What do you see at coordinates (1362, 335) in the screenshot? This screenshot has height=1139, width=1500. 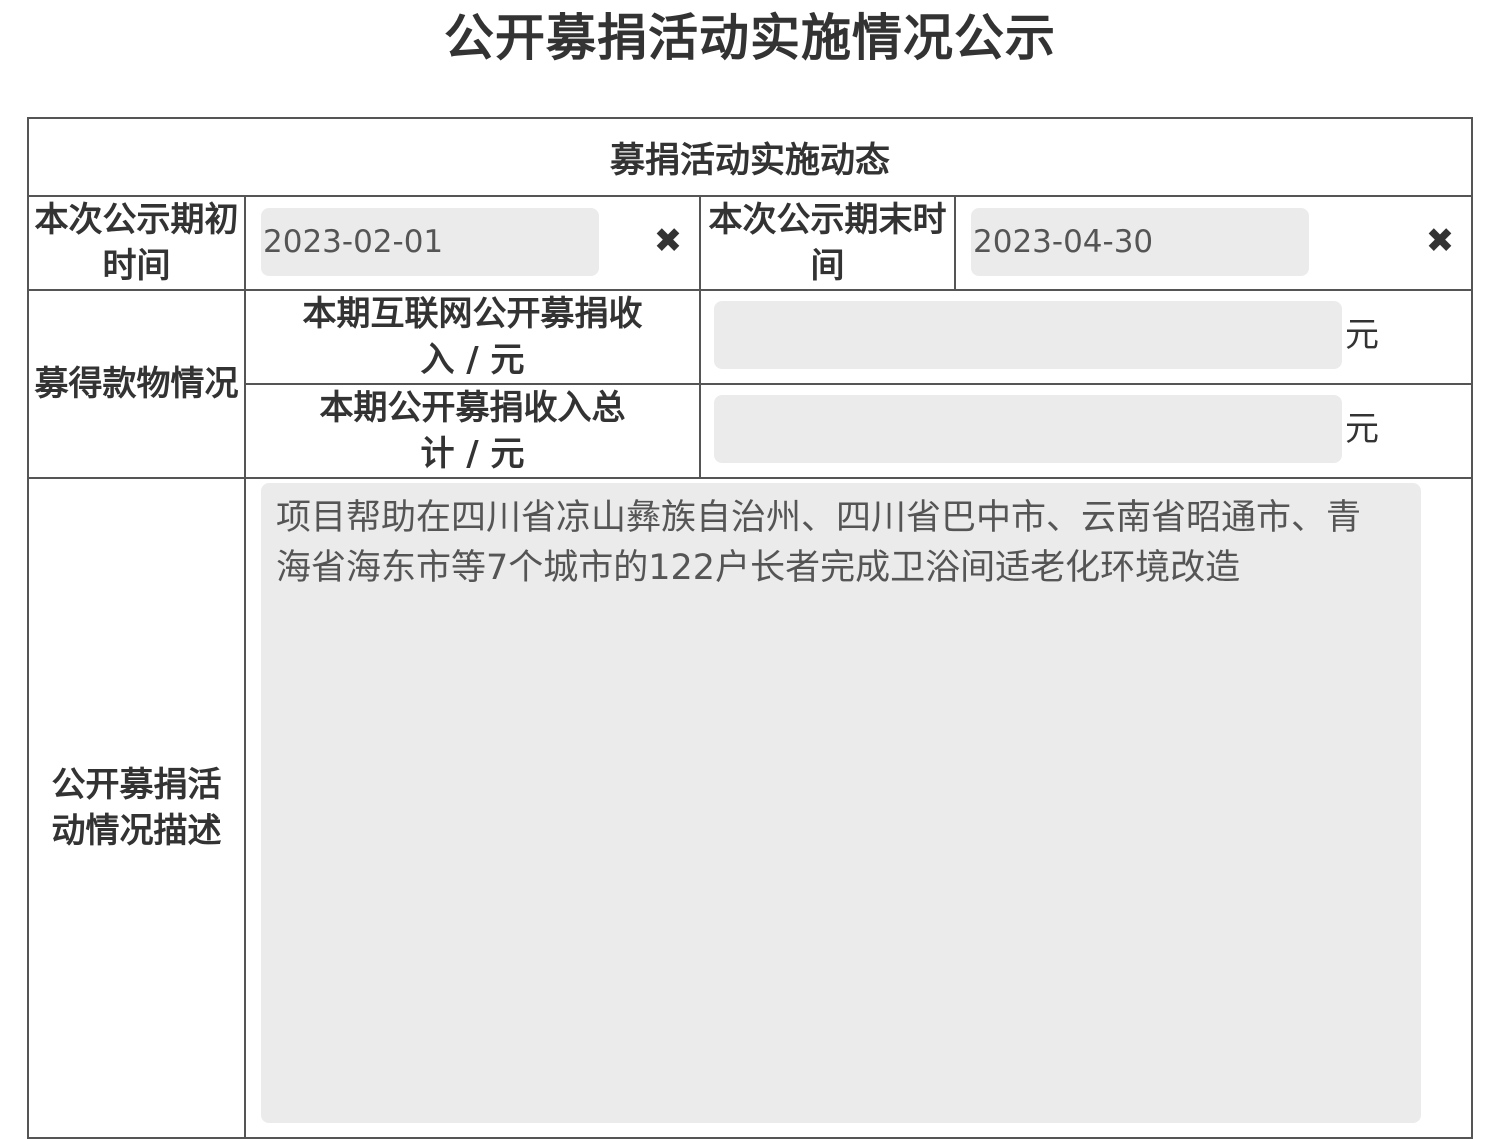 I see `internet-income-unit: 元` at bounding box center [1362, 335].